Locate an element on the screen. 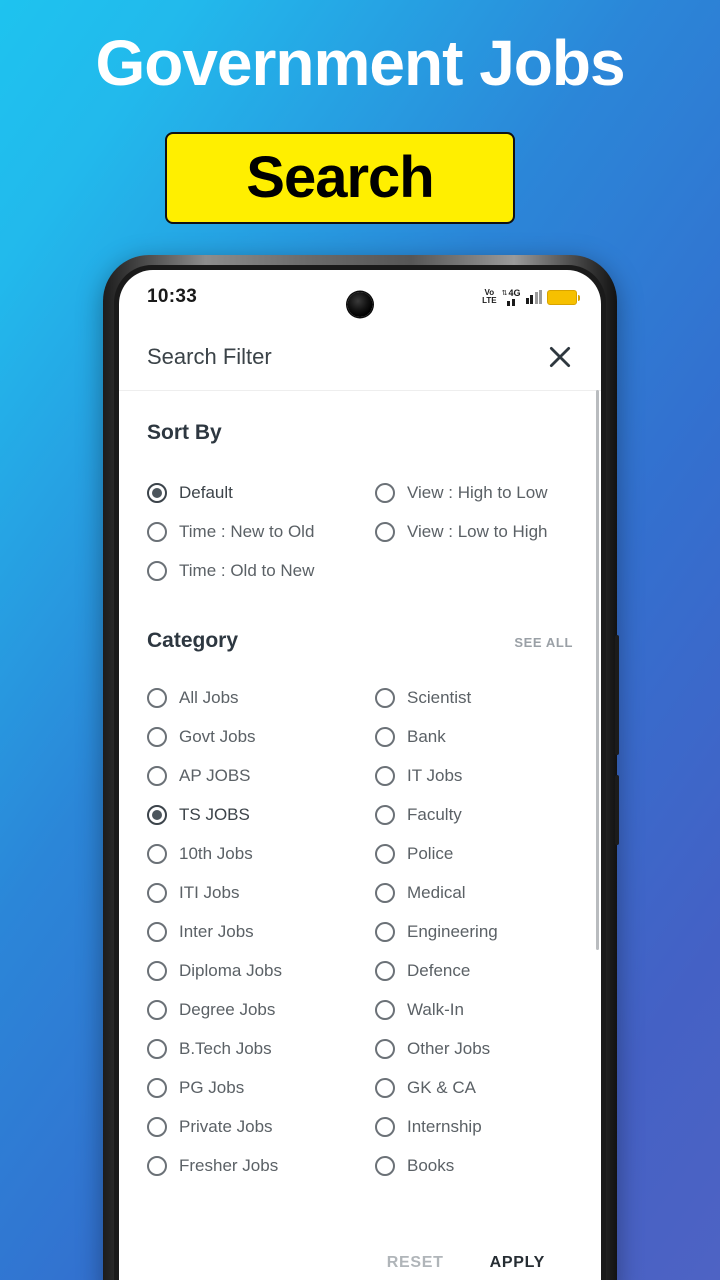 The height and width of the screenshot is (1280, 720). category-option-label: 10th Jobs is located at coordinates (216, 853).